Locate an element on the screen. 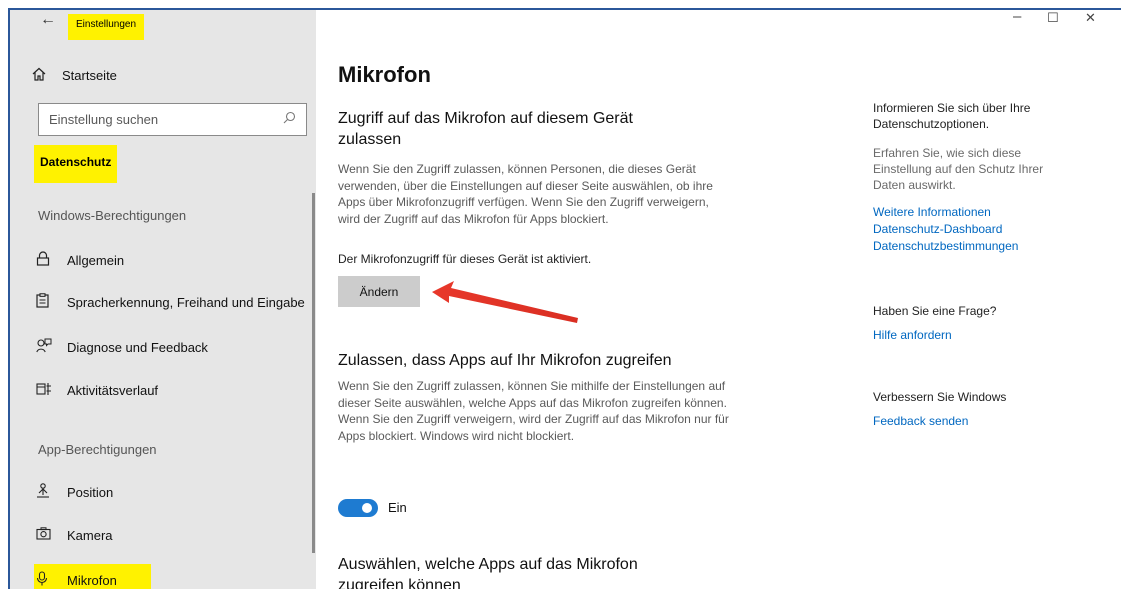 This screenshot has height=589, width=1121. sidebar-item-label: Allgemein is located at coordinates (96, 260).